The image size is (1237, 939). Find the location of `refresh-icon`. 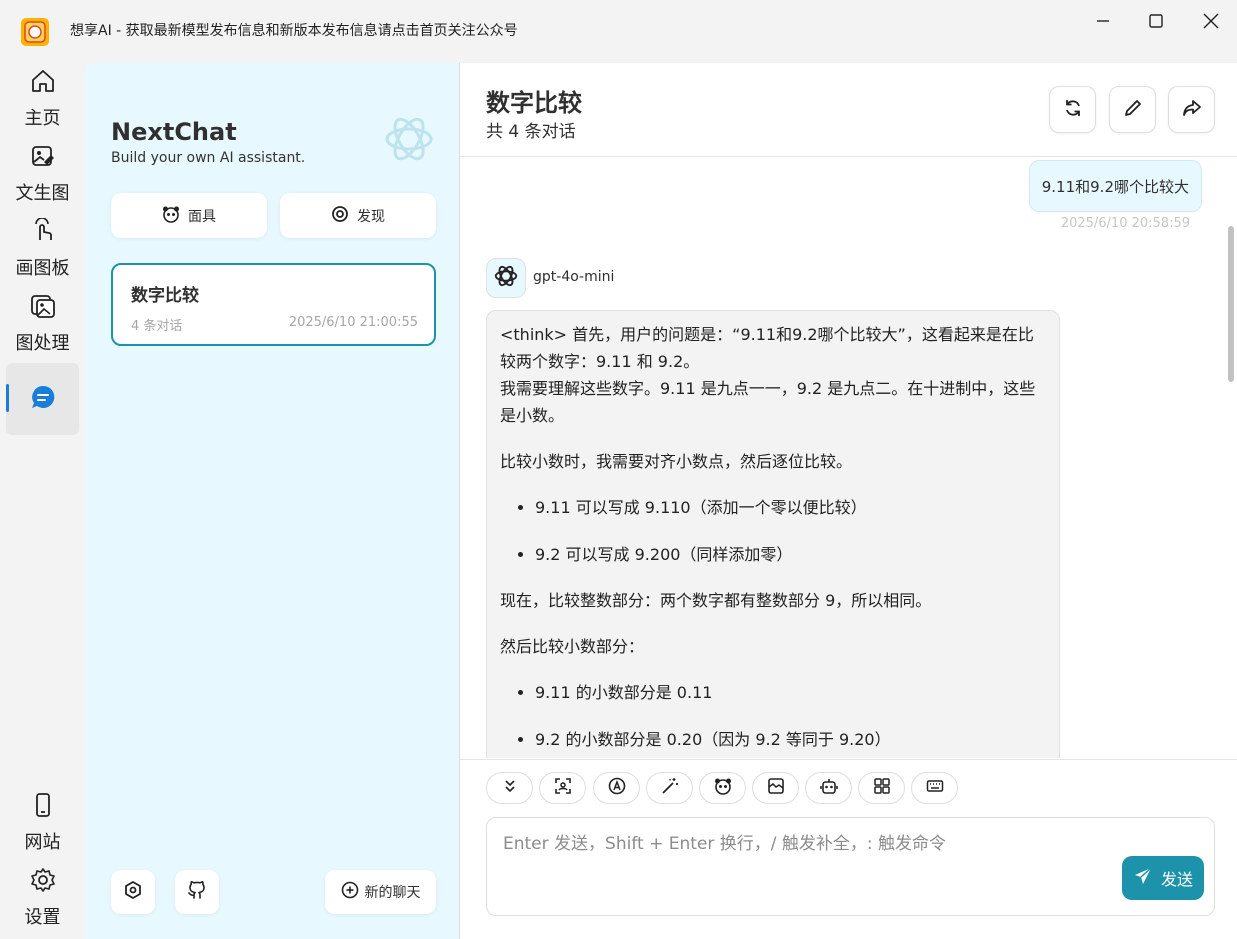

refresh-icon is located at coordinates (1073, 110).